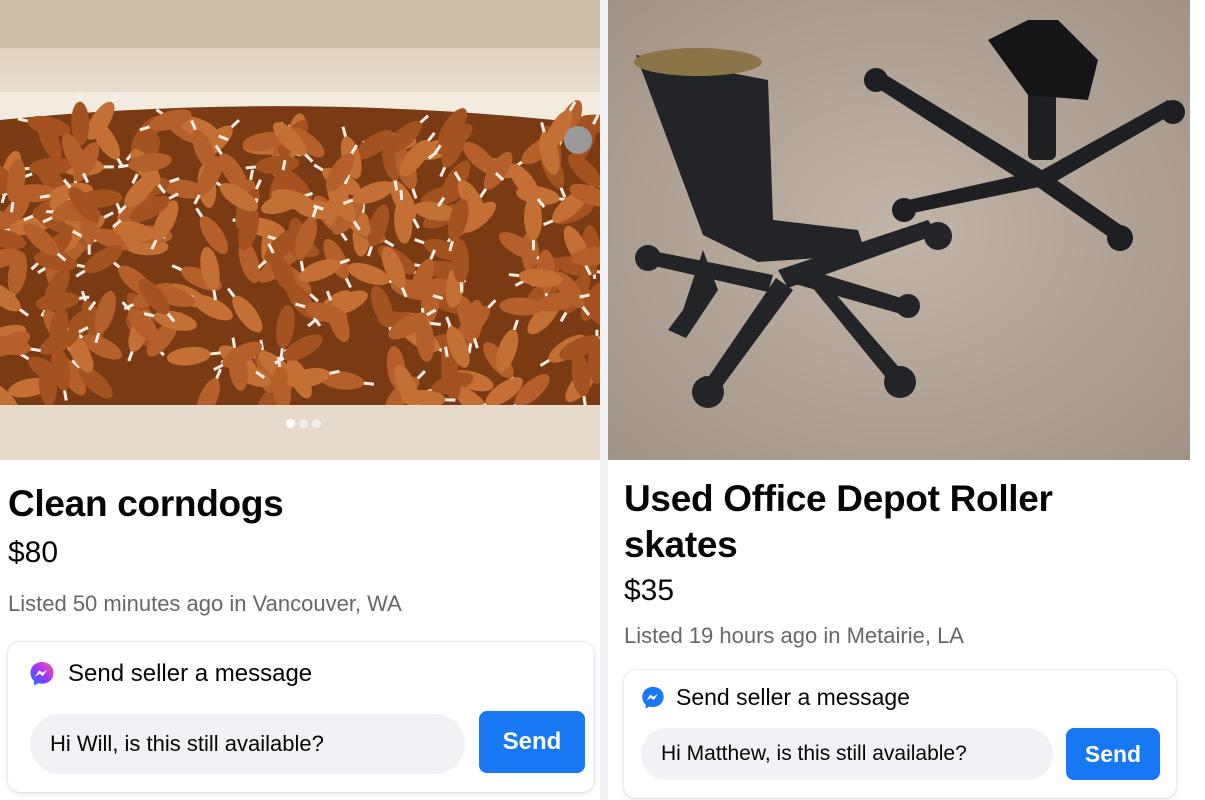 Image resolution: width=1205 pixels, height=800 pixels. Describe the element at coordinates (794, 635) in the screenshot. I see `listing-meta: Listed 19 hours ago in Metairie, LA` at that location.